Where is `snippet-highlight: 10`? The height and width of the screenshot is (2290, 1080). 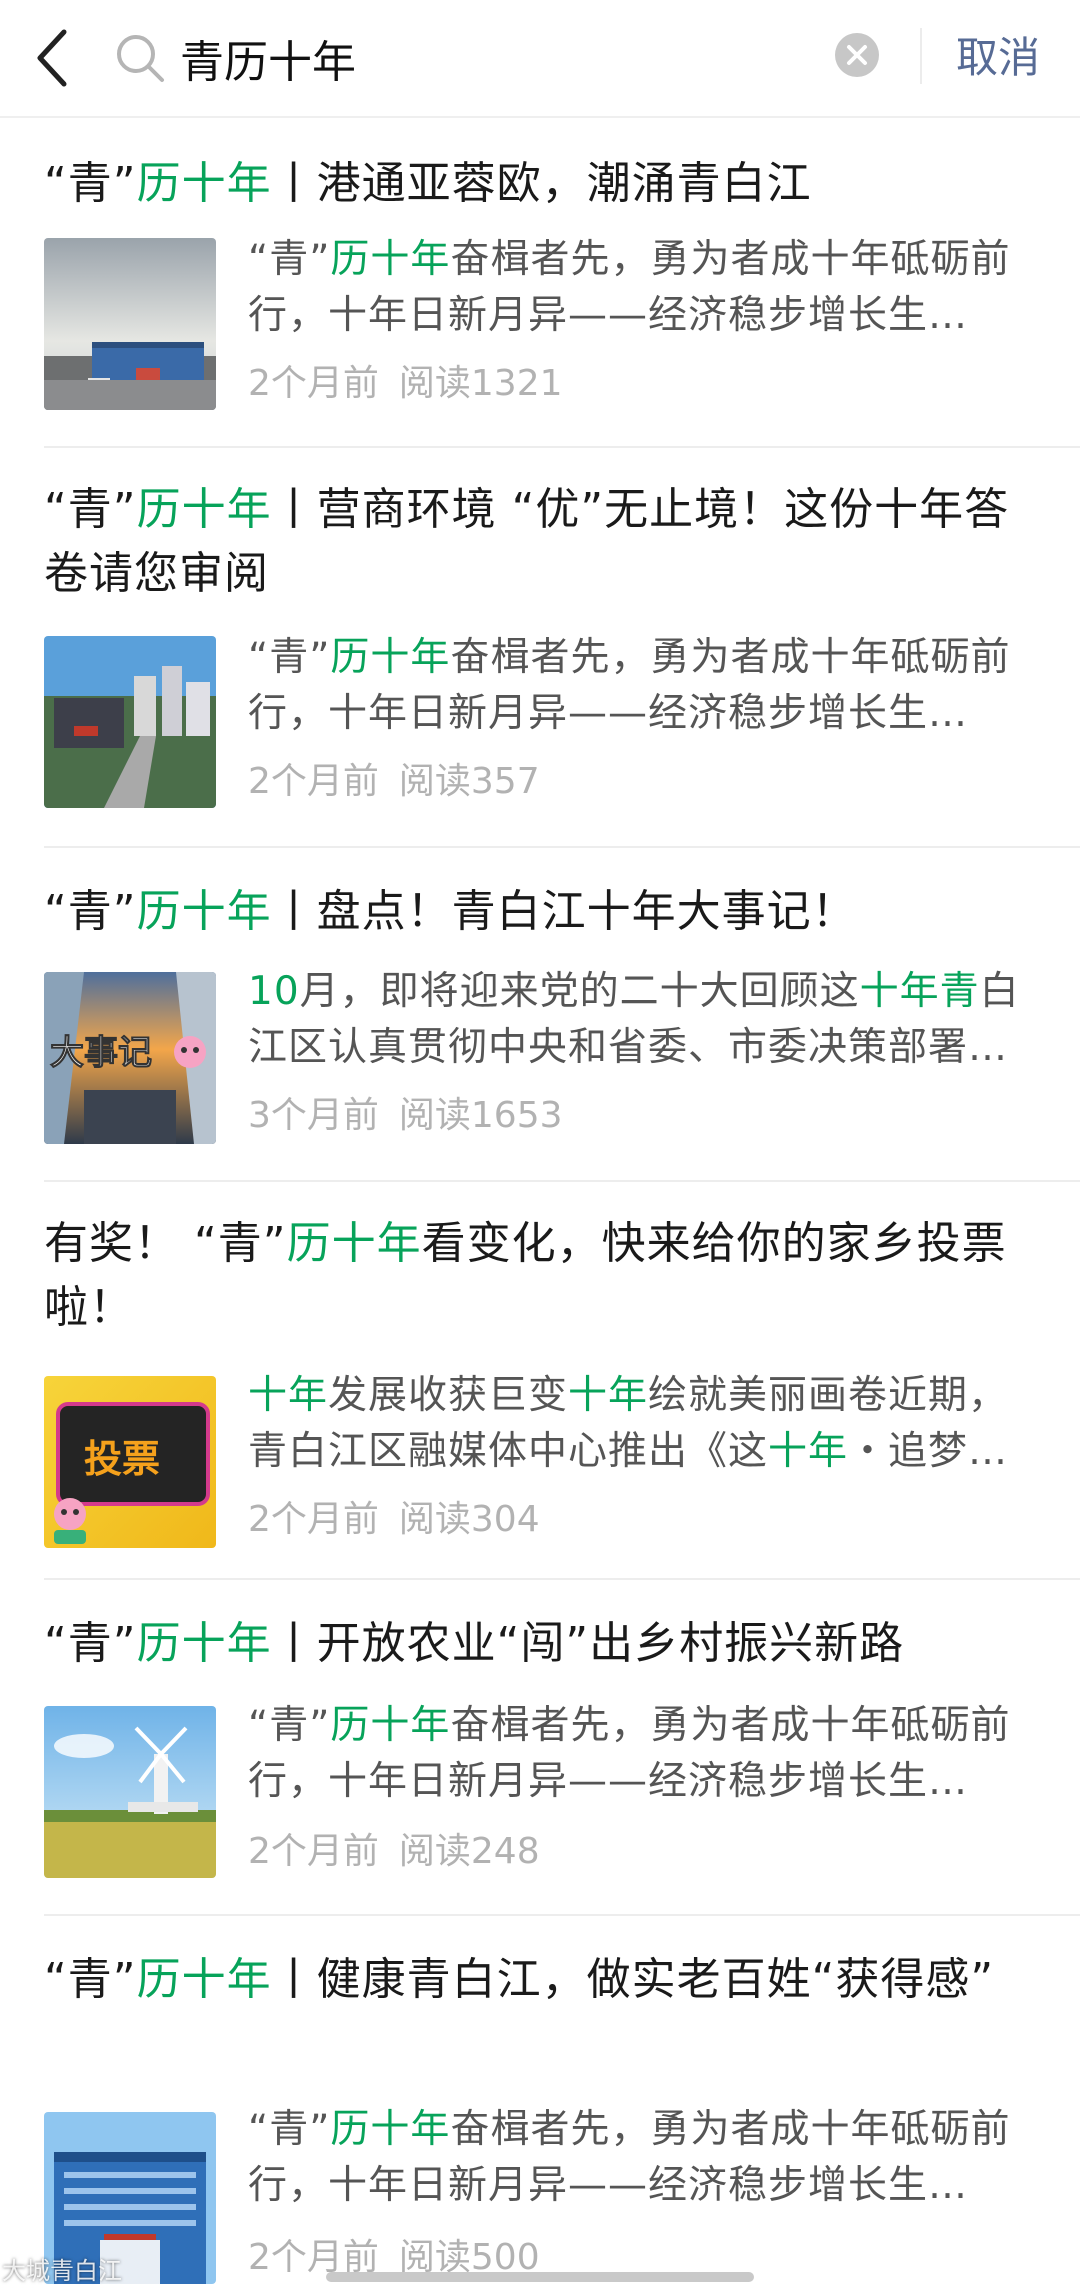
snippet-highlight: 10 is located at coordinates (274, 991).